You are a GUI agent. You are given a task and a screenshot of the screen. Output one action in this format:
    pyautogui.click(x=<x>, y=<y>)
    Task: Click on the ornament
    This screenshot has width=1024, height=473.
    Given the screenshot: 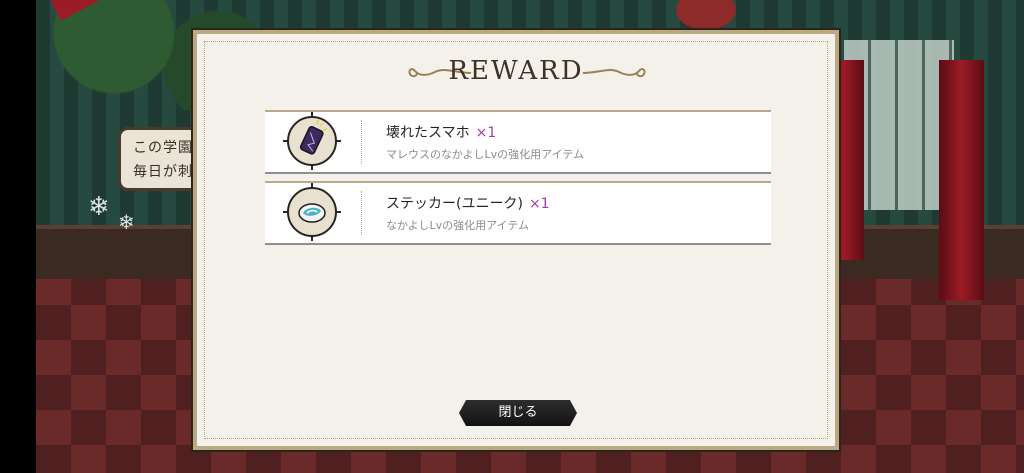 What is the action you would take?
    pyautogui.click(x=706, y=15)
    